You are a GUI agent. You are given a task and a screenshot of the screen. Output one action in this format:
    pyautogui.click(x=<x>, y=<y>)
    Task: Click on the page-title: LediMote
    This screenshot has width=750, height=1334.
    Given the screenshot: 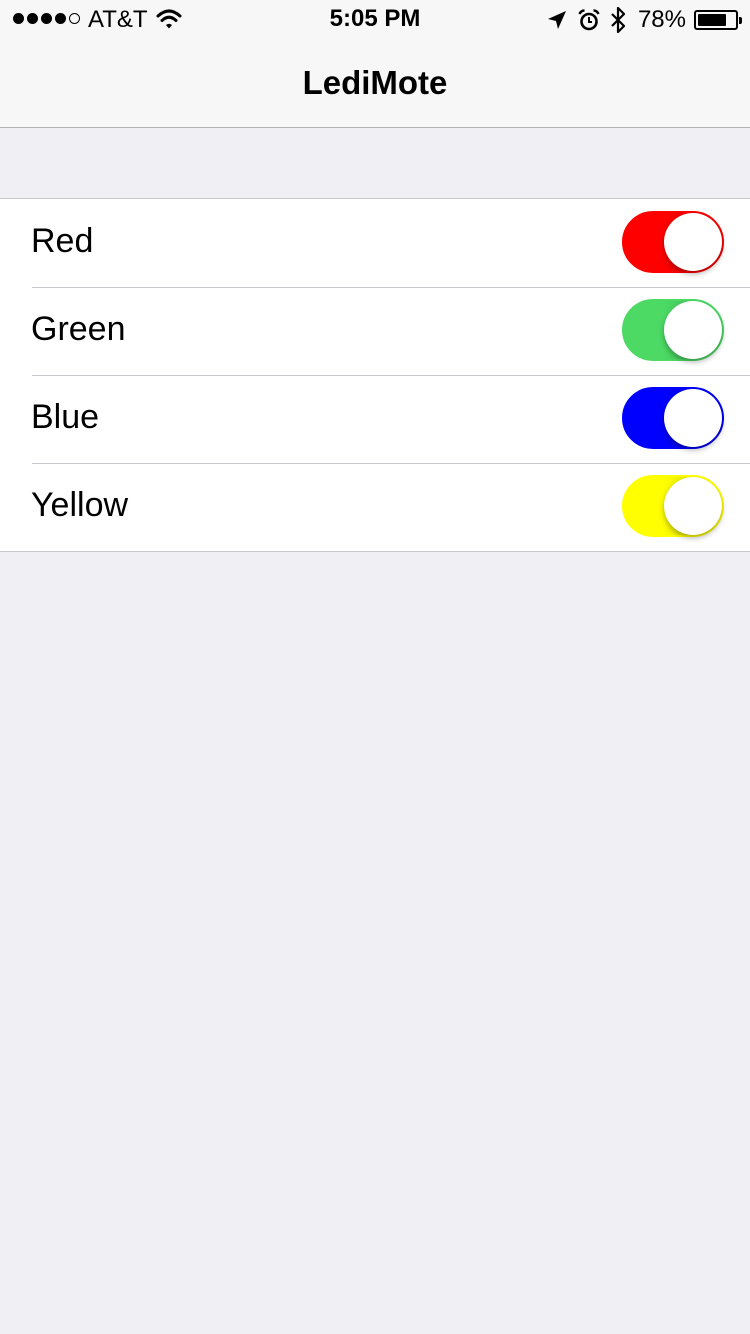 What is the action you would take?
    pyautogui.click(x=375, y=82)
    